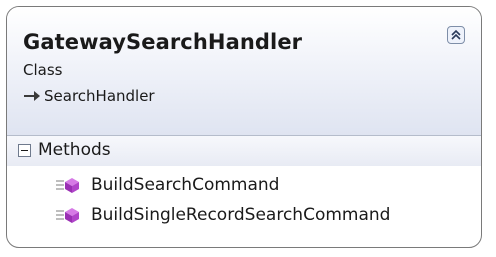 The width and height of the screenshot is (496, 257). I want to click on collapse-button, so click(456, 35).